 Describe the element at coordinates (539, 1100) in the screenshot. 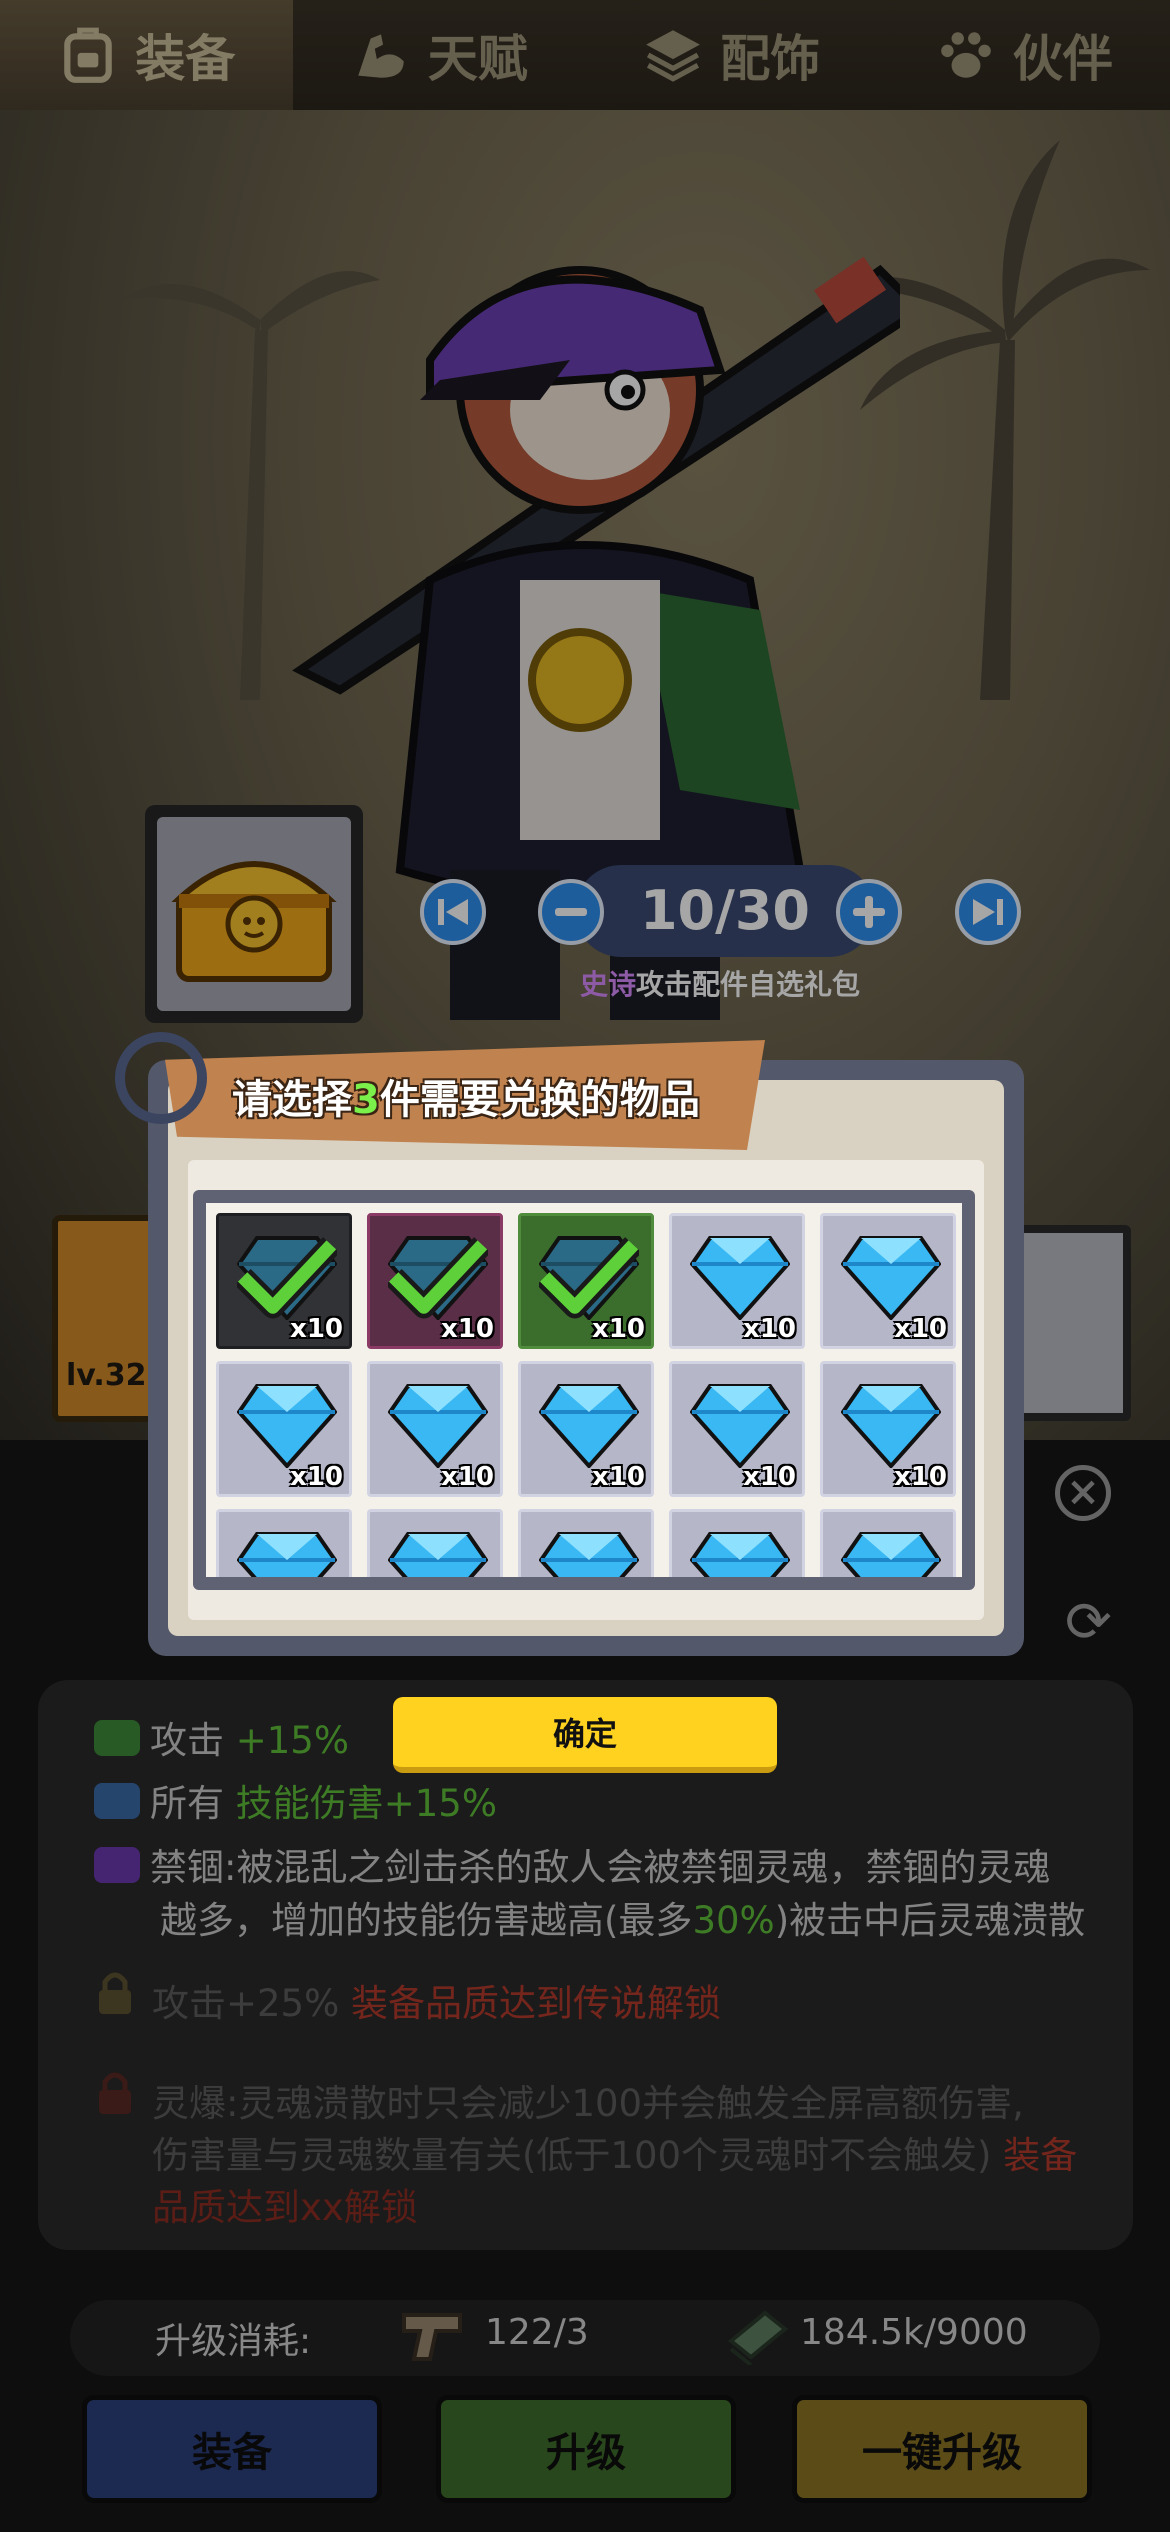

I see `popup-title-suffix: 件需要兑换的物品` at that location.